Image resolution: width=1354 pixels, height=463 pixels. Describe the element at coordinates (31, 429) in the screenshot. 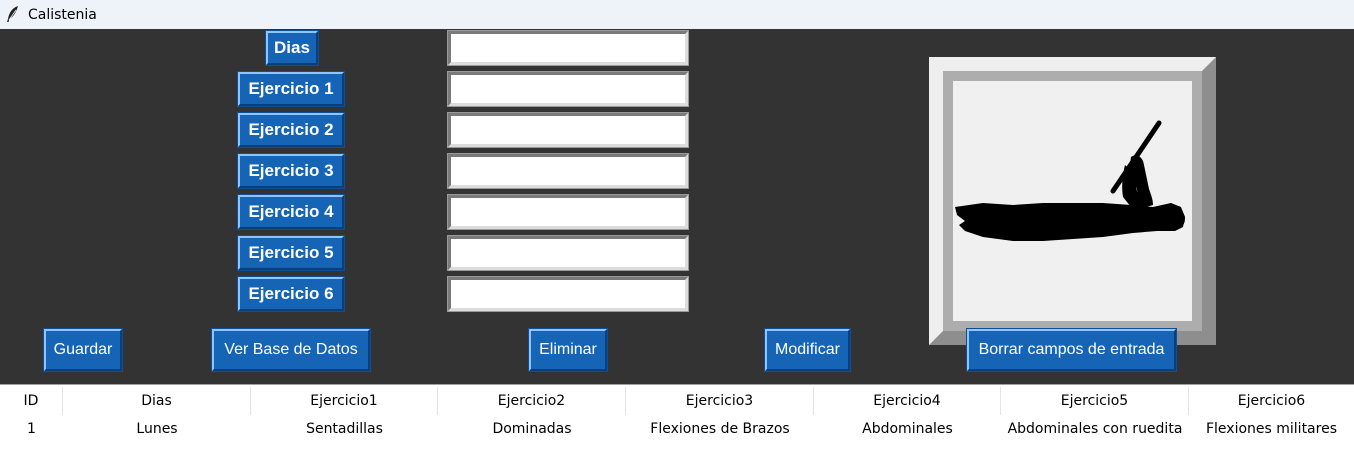

I see `cell-id: 1` at that location.